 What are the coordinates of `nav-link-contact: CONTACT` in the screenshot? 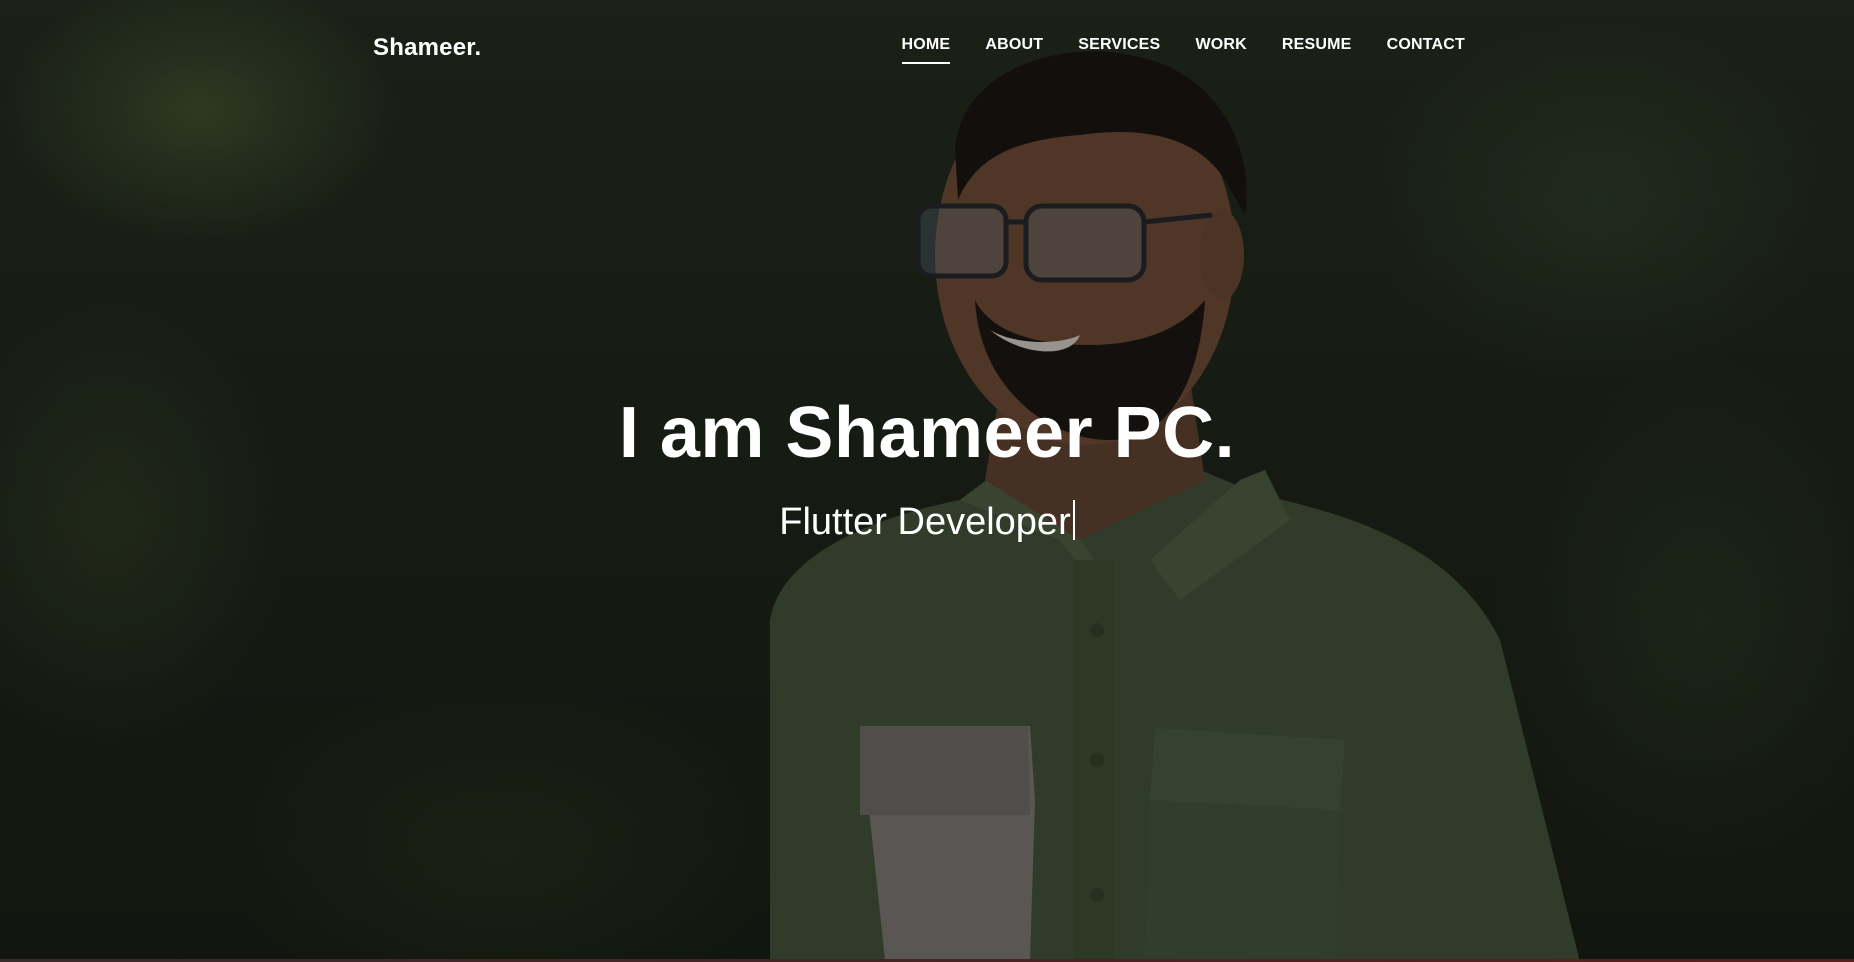 It's located at (1426, 50).